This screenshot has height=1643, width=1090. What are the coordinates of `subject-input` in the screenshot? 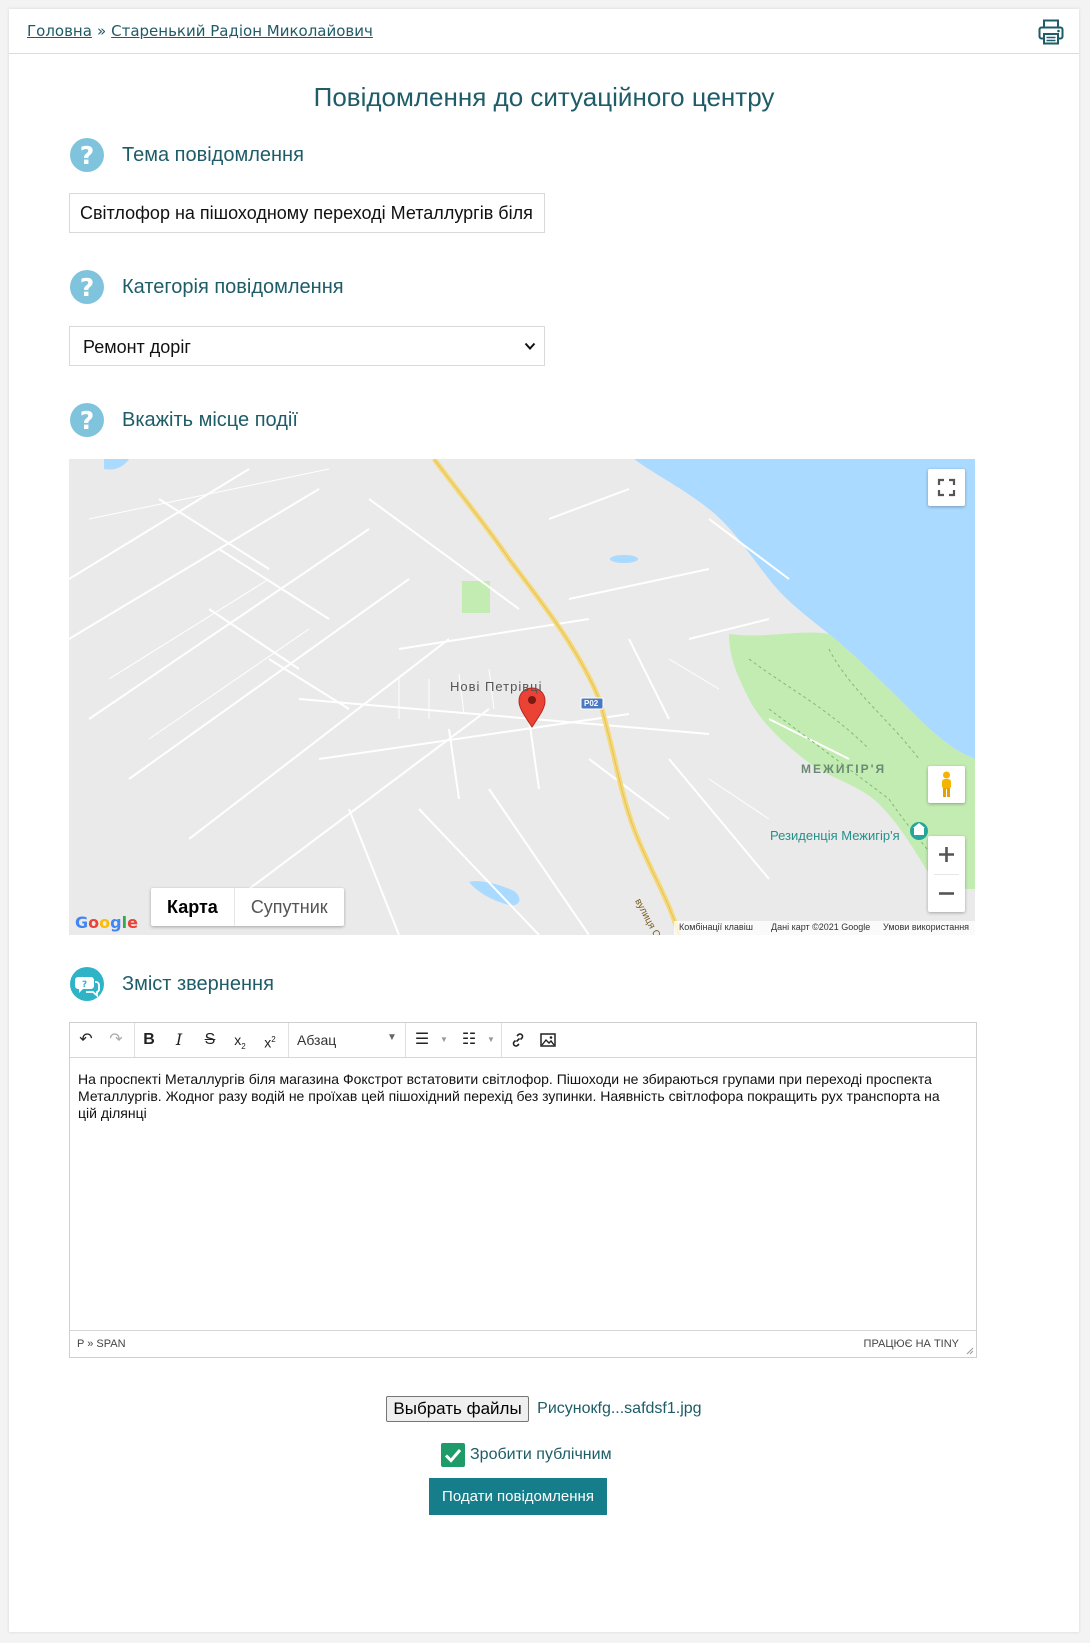 It's located at (307, 213).